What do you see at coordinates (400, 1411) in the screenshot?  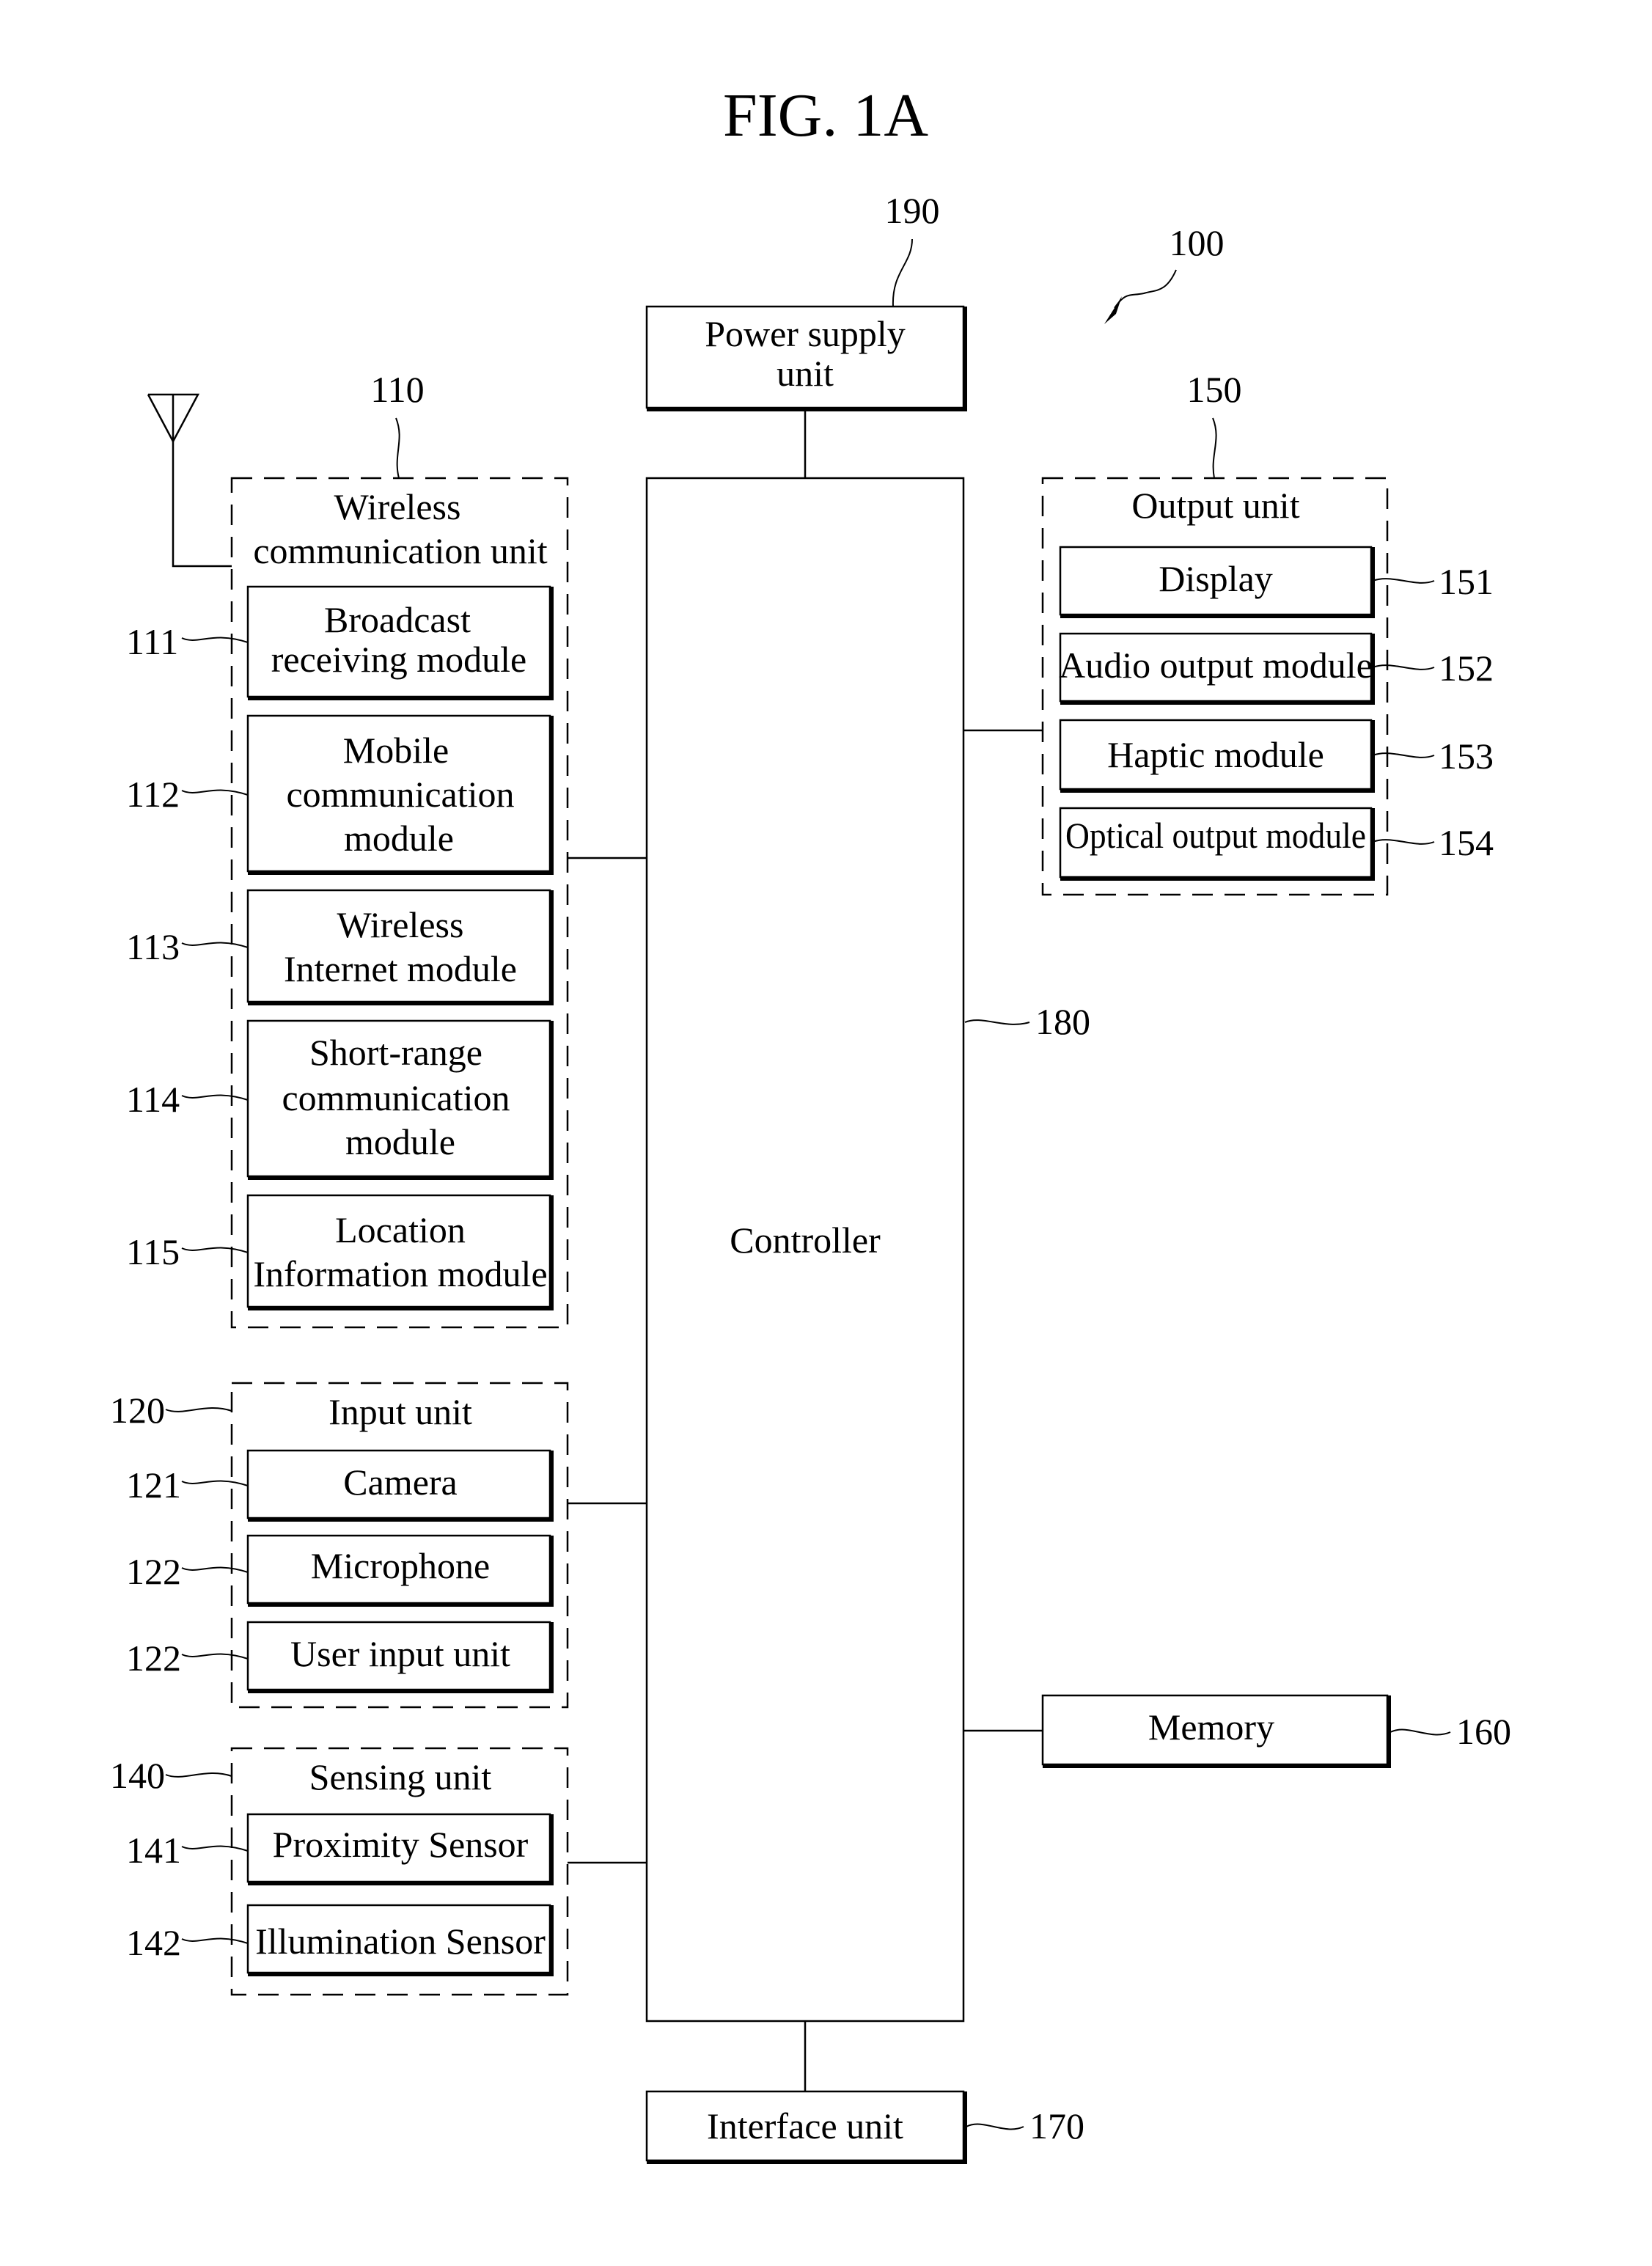 I see `input-unit-label: Input unit` at bounding box center [400, 1411].